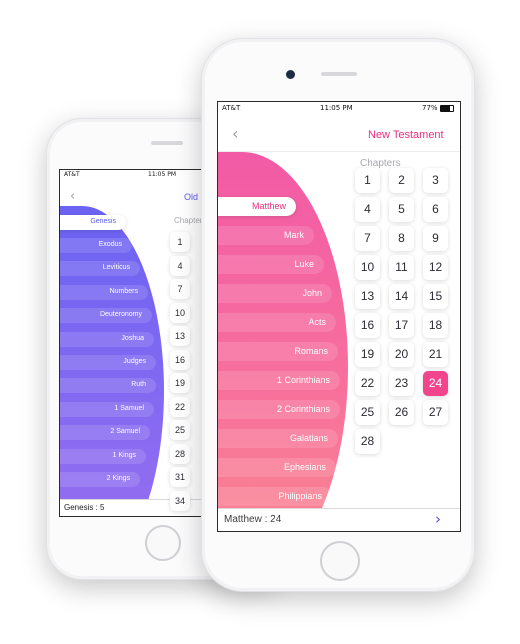 The image size is (520, 644). What do you see at coordinates (278, 438) in the screenshot?
I see `book-item: Galatians` at bounding box center [278, 438].